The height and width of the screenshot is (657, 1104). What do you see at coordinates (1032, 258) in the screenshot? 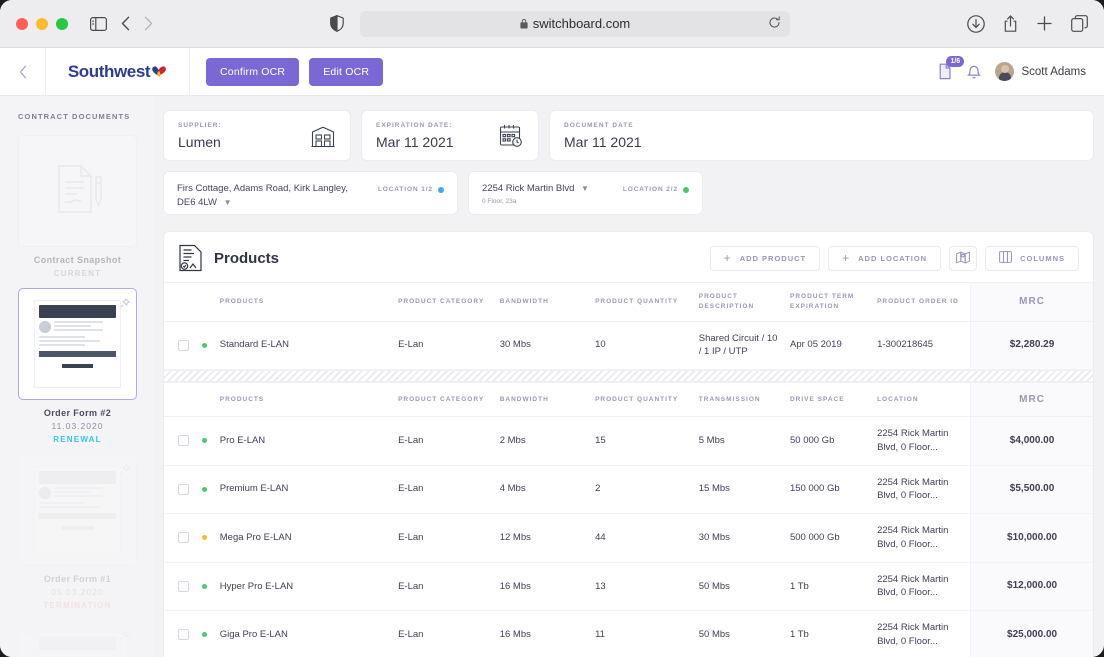
I see `columns-button: COLUMNS` at bounding box center [1032, 258].